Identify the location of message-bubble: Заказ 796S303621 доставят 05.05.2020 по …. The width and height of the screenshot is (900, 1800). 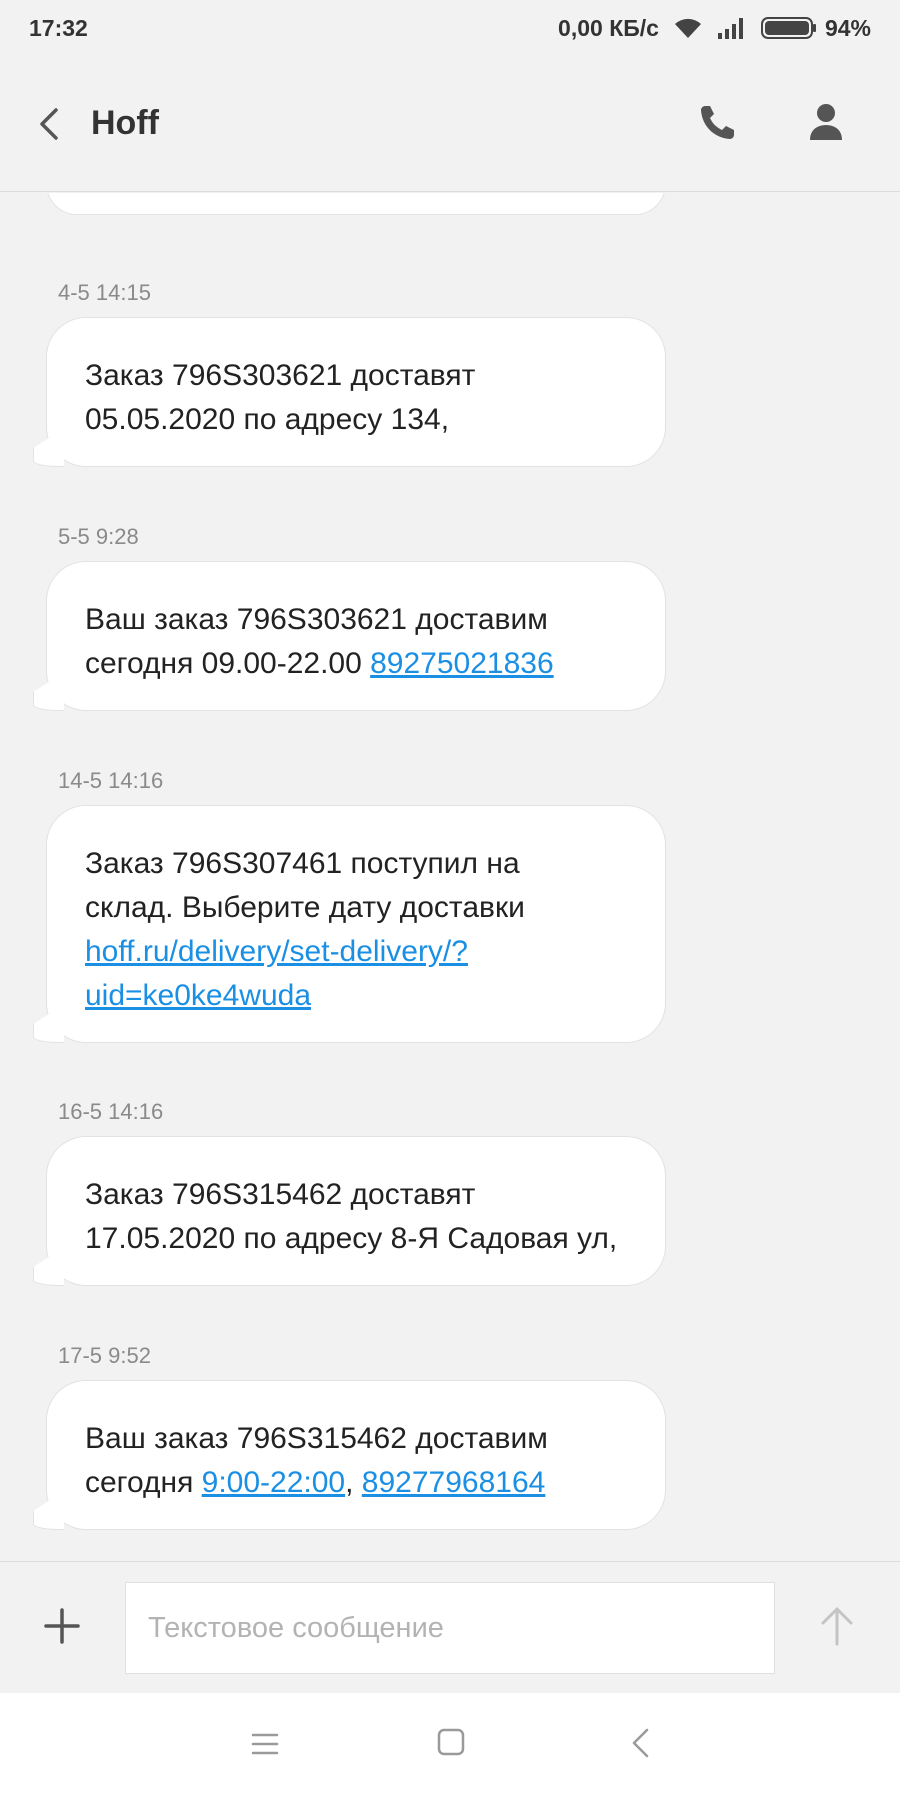
(356, 392).